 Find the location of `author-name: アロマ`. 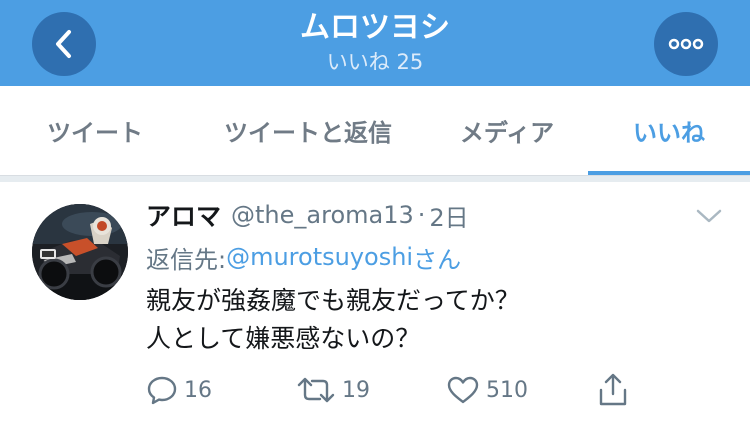

author-name: アロマ is located at coordinates (183, 215).